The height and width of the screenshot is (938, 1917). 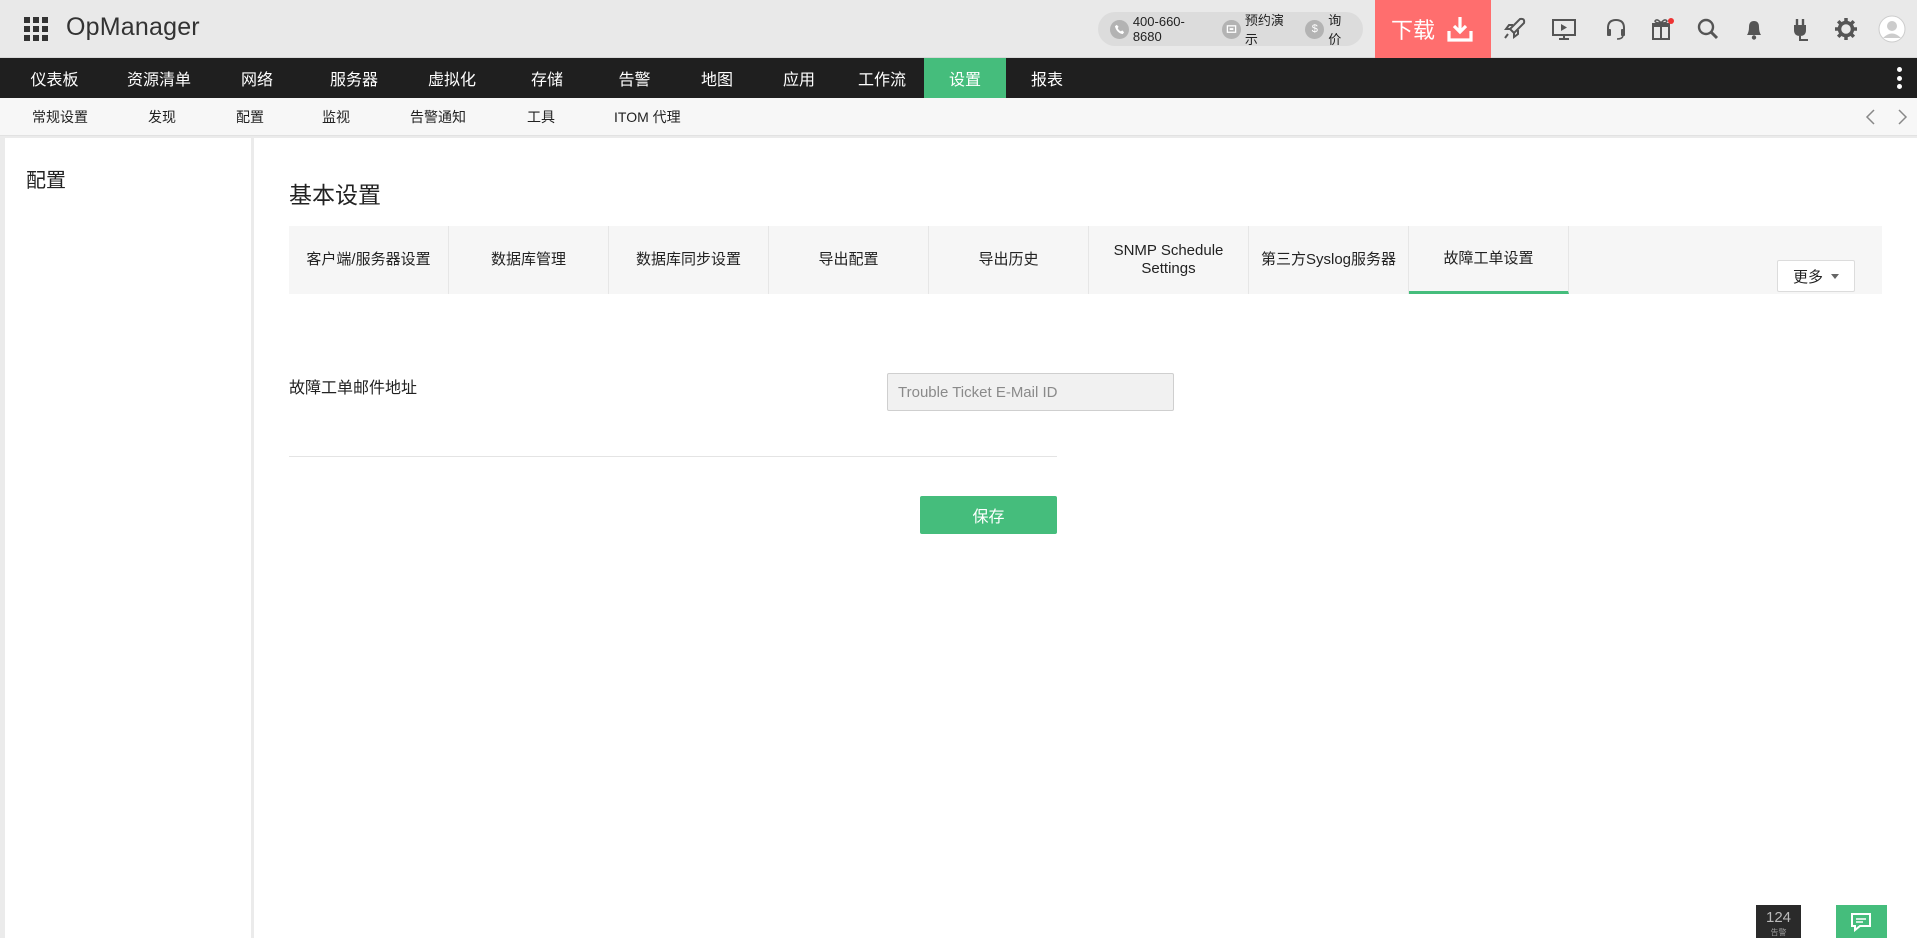 I want to click on rocket-icon, so click(x=1514, y=29).